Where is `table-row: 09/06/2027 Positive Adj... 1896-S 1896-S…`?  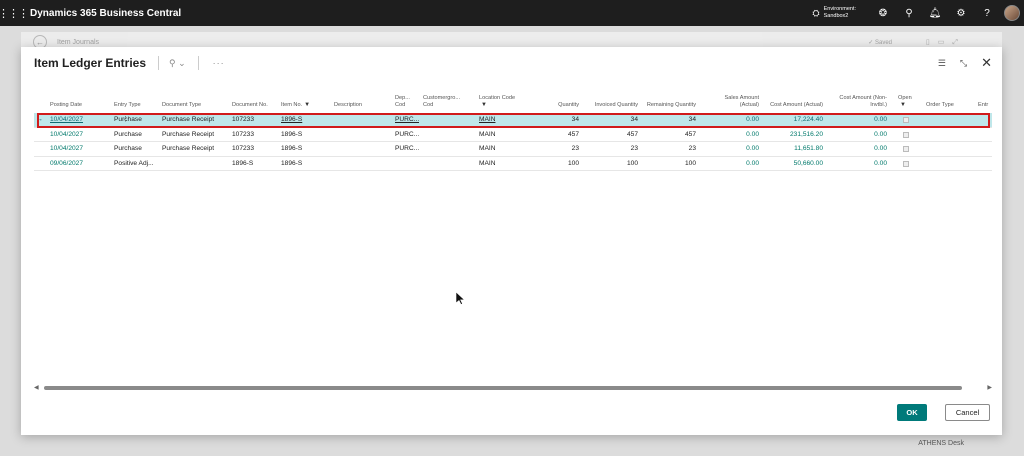 table-row: 09/06/2027 Positive Adj... 1896-S 1896-S… is located at coordinates (513, 164).